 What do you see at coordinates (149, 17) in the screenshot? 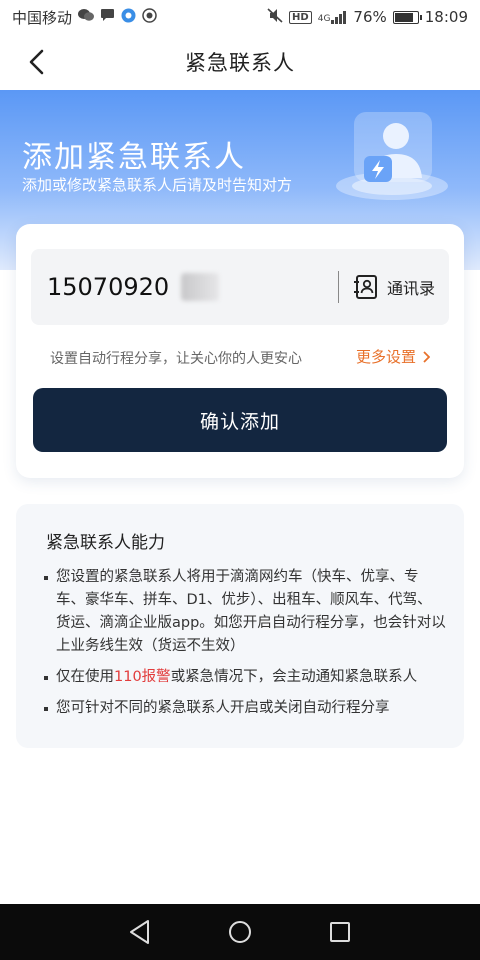
I see `recording-icon` at bounding box center [149, 17].